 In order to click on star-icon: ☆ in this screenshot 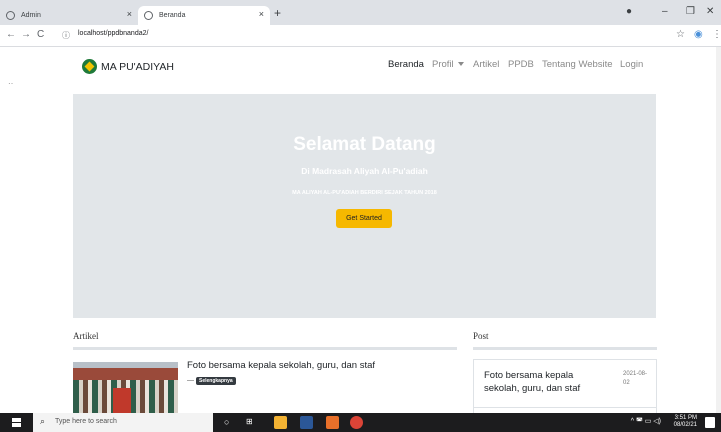, I will do `click(680, 34)`.